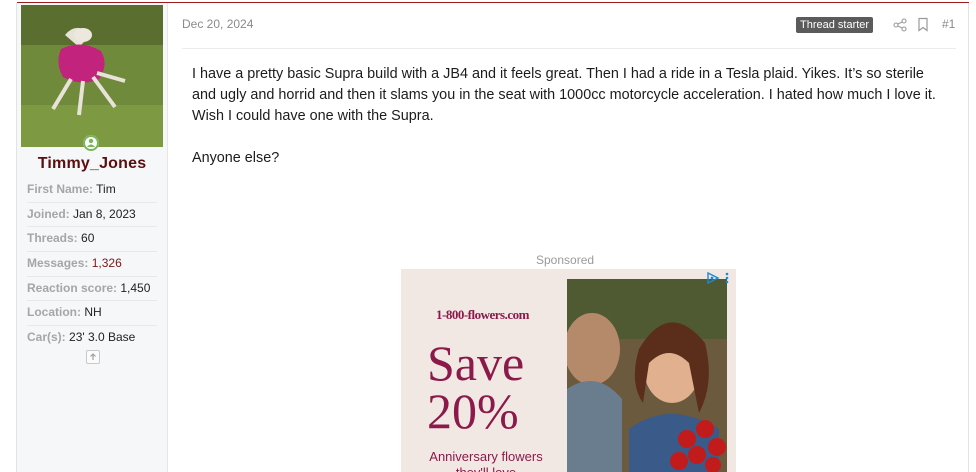 This screenshot has width=976, height=472. I want to click on header-divider, so click(569, 48).